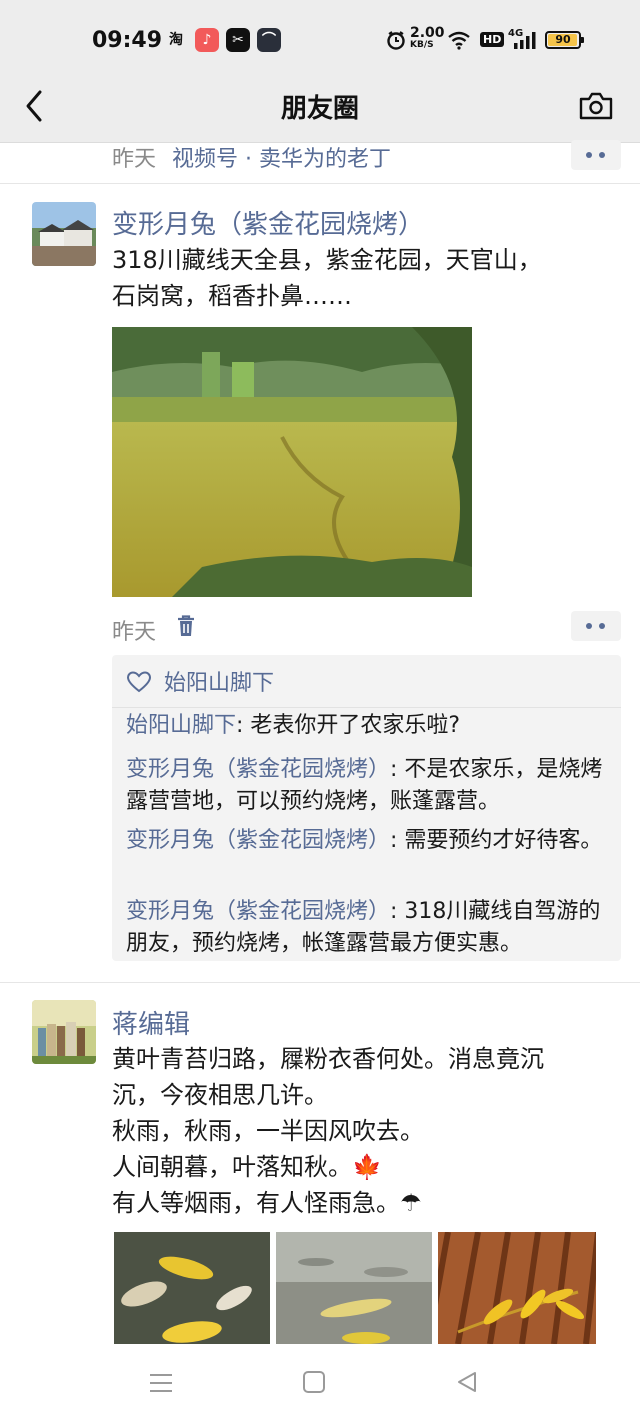  I want to click on hd-badge: HD, so click(492, 39).